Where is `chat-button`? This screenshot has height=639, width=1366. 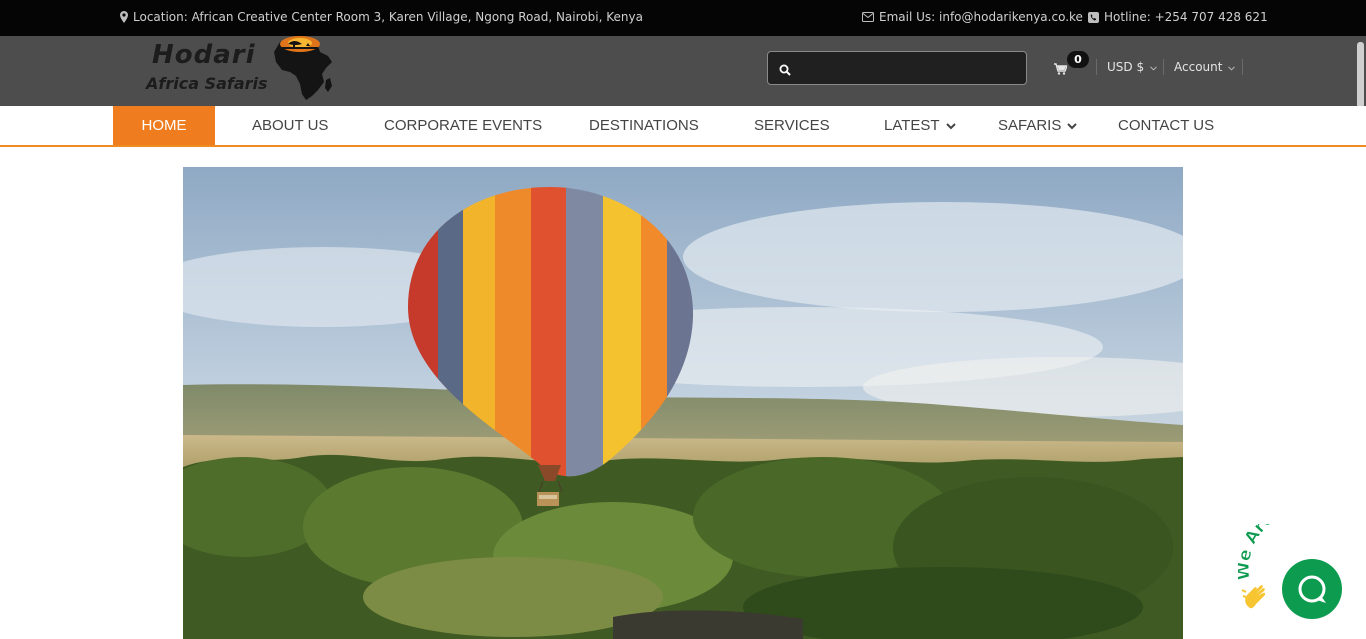 chat-button is located at coordinates (1312, 589).